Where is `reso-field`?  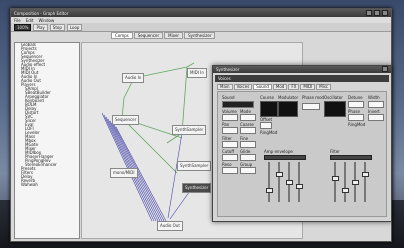
reso-field is located at coordinates (230, 170).